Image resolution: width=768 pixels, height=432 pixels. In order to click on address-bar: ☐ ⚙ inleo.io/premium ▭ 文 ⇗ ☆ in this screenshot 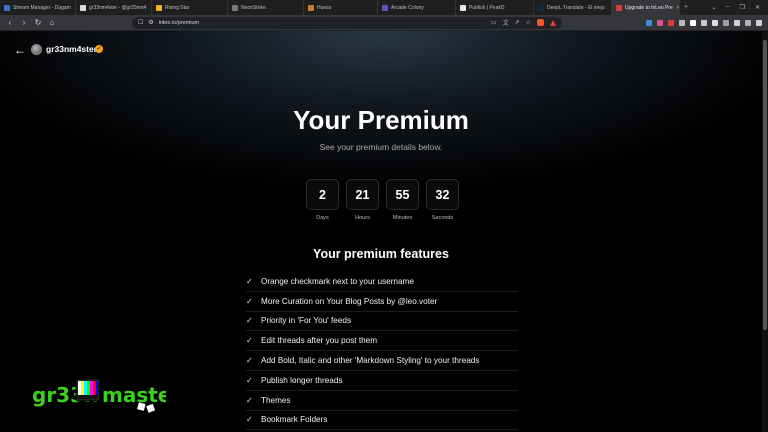, I will do `click(347, 22)`.